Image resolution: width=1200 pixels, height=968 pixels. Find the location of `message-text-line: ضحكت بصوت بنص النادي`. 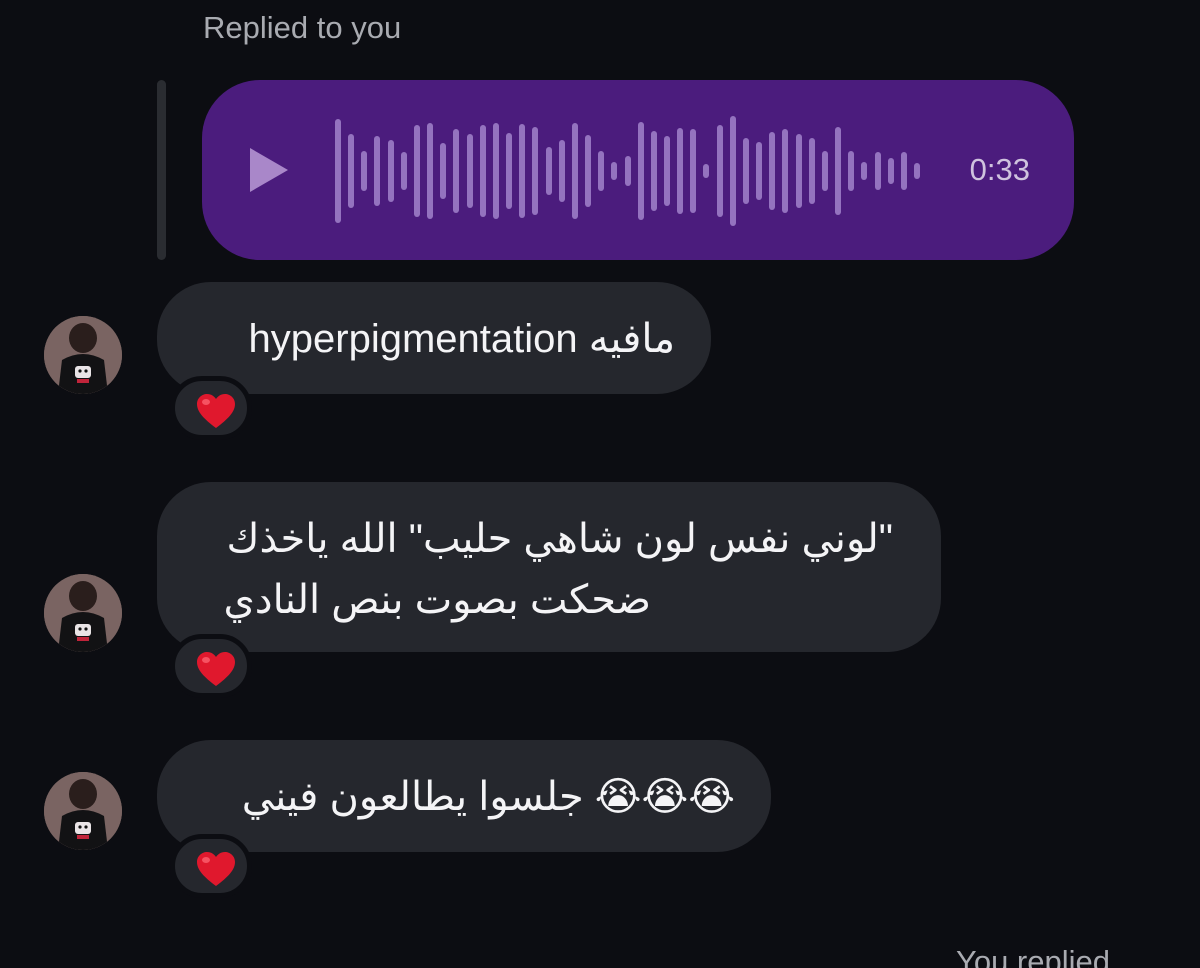

message-text-line: ضحكت بصوت بنص النادي is located at coordinates (437, 600).